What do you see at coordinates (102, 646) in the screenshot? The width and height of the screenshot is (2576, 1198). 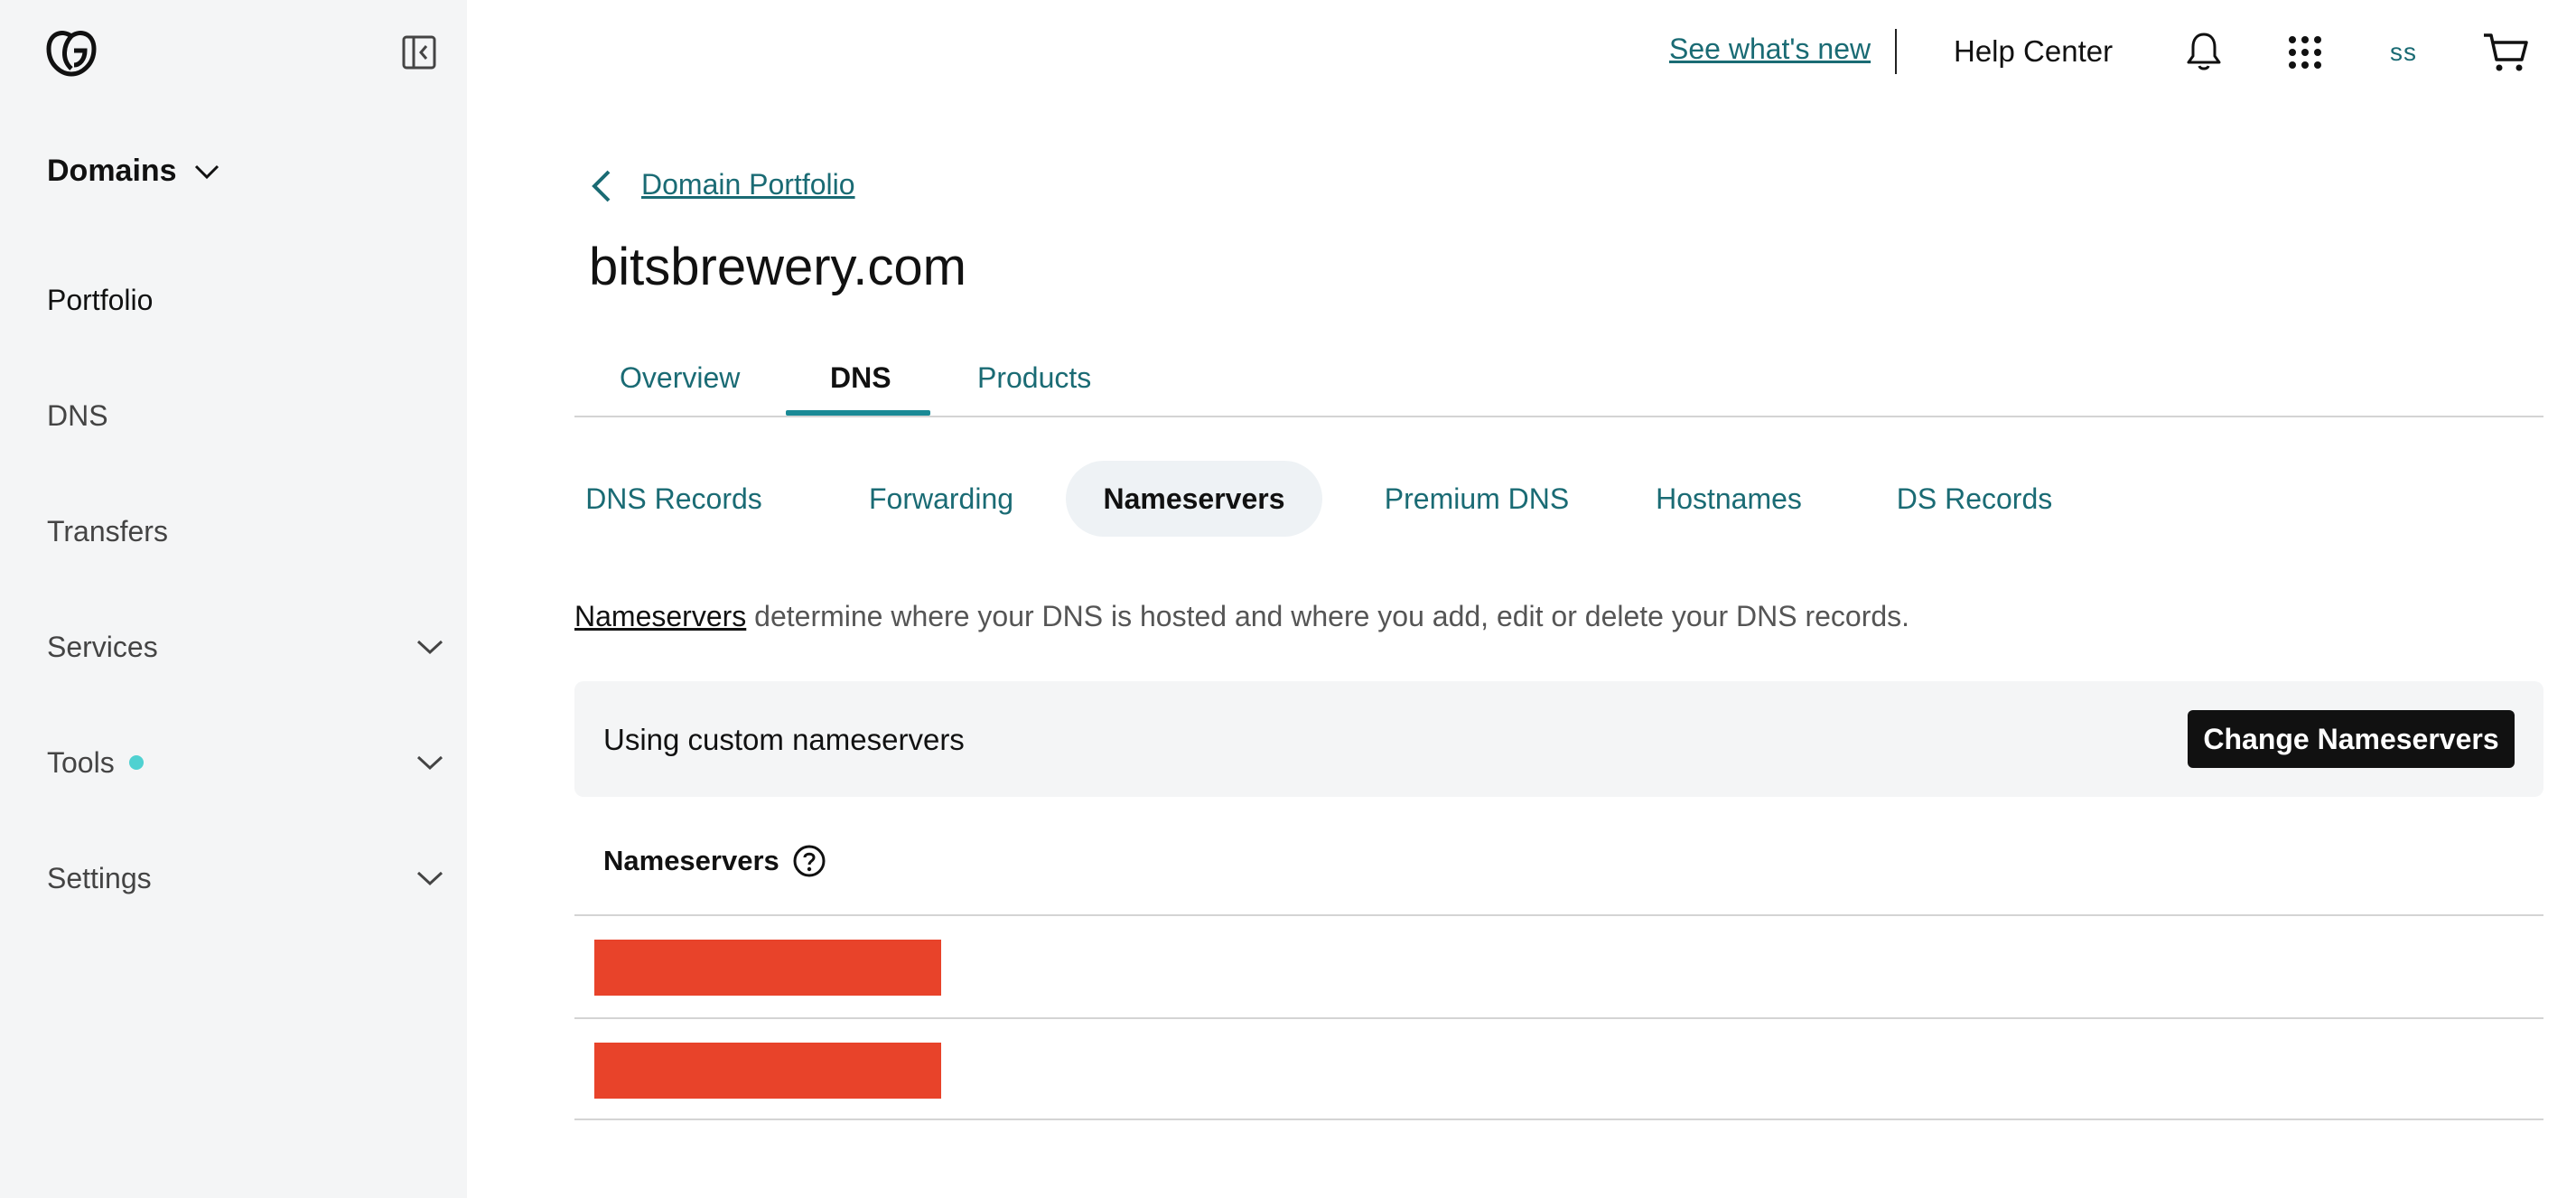 I see `sidebar-item-label: Services` at bounding box center [102, 646].